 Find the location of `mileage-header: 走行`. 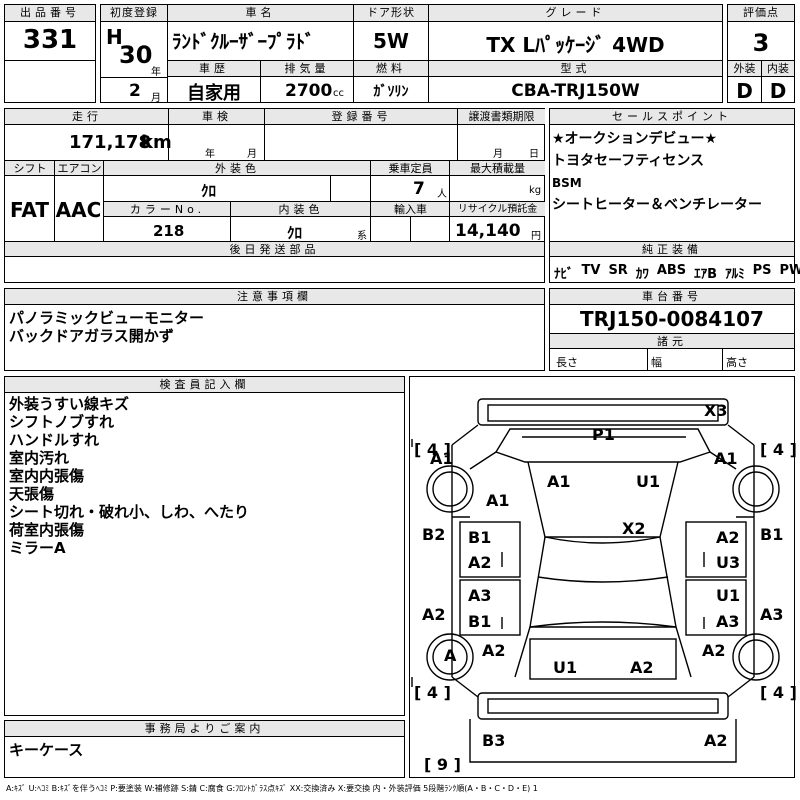

mileage-header: 走行 is located at coordinates (87, 117).